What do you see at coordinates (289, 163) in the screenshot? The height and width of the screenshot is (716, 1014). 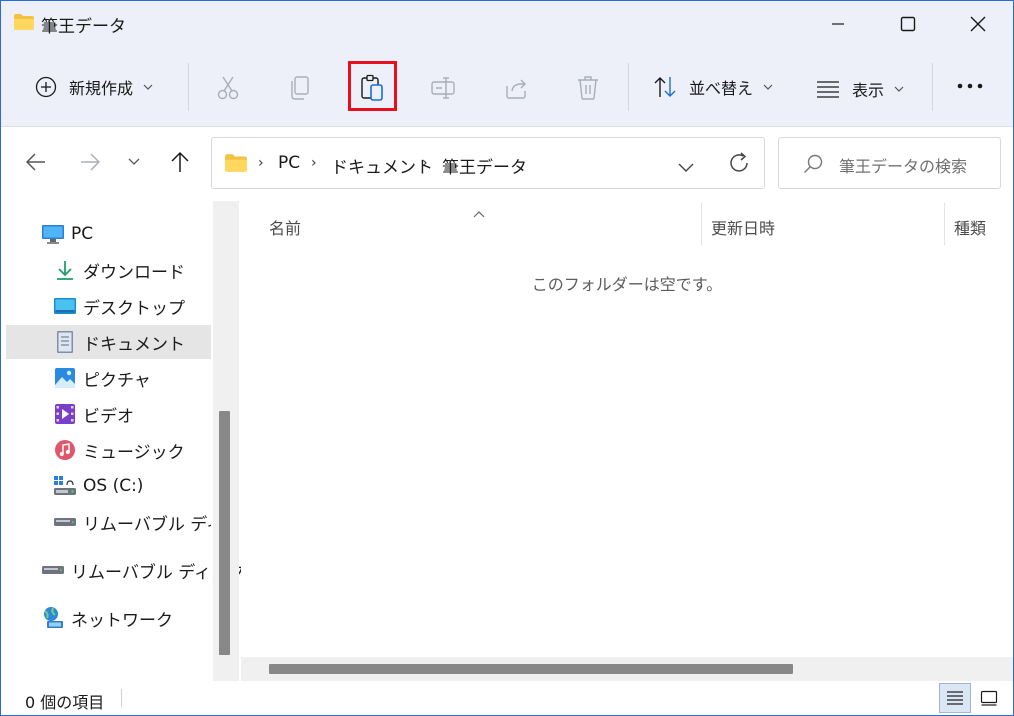 I see `breadcrumb-pc: PC` at bounding box center [289, 163].